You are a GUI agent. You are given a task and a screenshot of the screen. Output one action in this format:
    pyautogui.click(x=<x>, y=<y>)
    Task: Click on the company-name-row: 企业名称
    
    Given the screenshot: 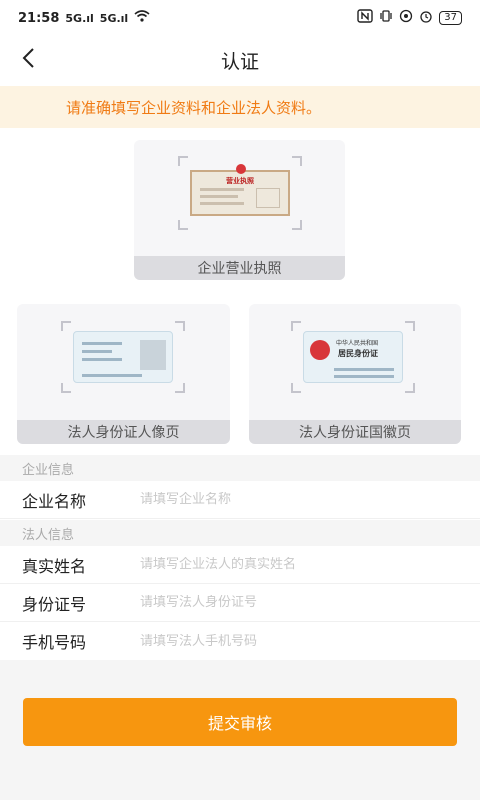 What is the action you would take?
    pyautogui.click(x=240, y=500)
    